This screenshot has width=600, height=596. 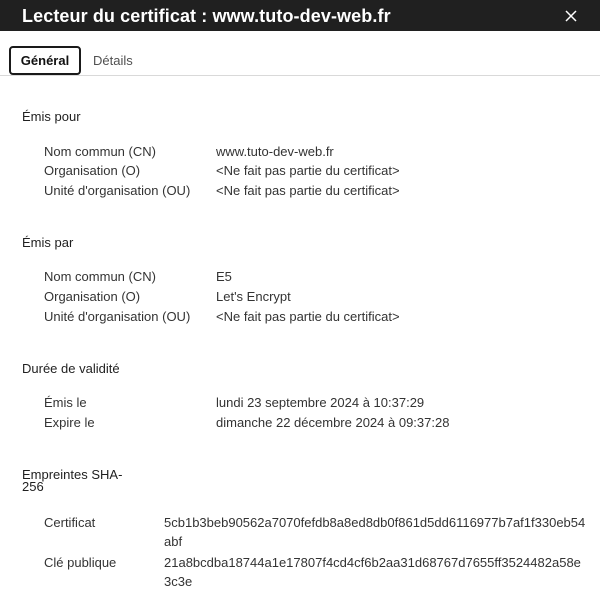 I want to click on expires-on-value: dimanche 22 décembre 2024 à 09:37:28, so click(x=333, y=422).